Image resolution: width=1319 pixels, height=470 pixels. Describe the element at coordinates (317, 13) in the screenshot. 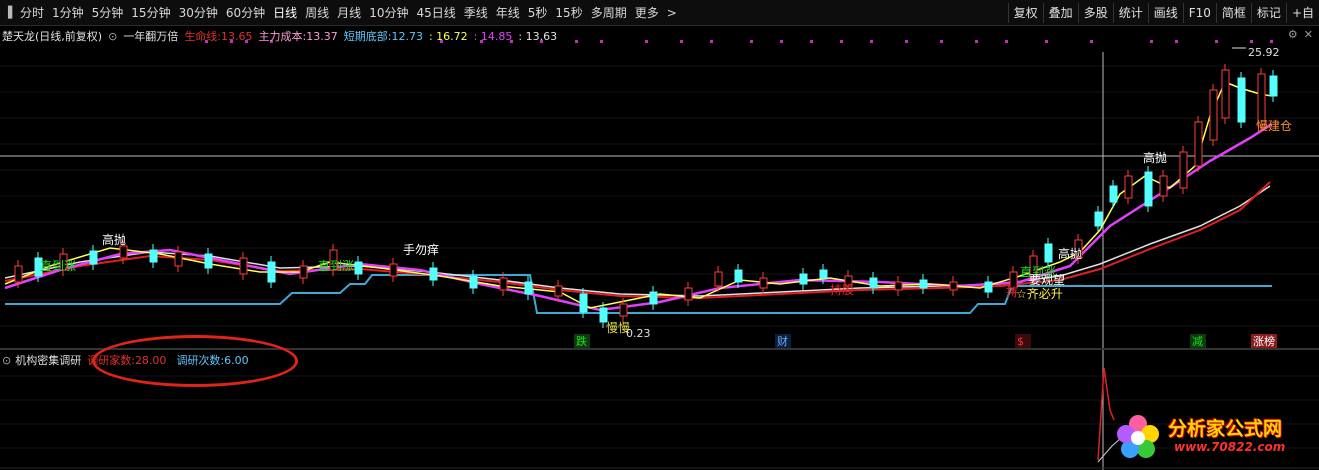

I see `period-tab: 周线` at that location.